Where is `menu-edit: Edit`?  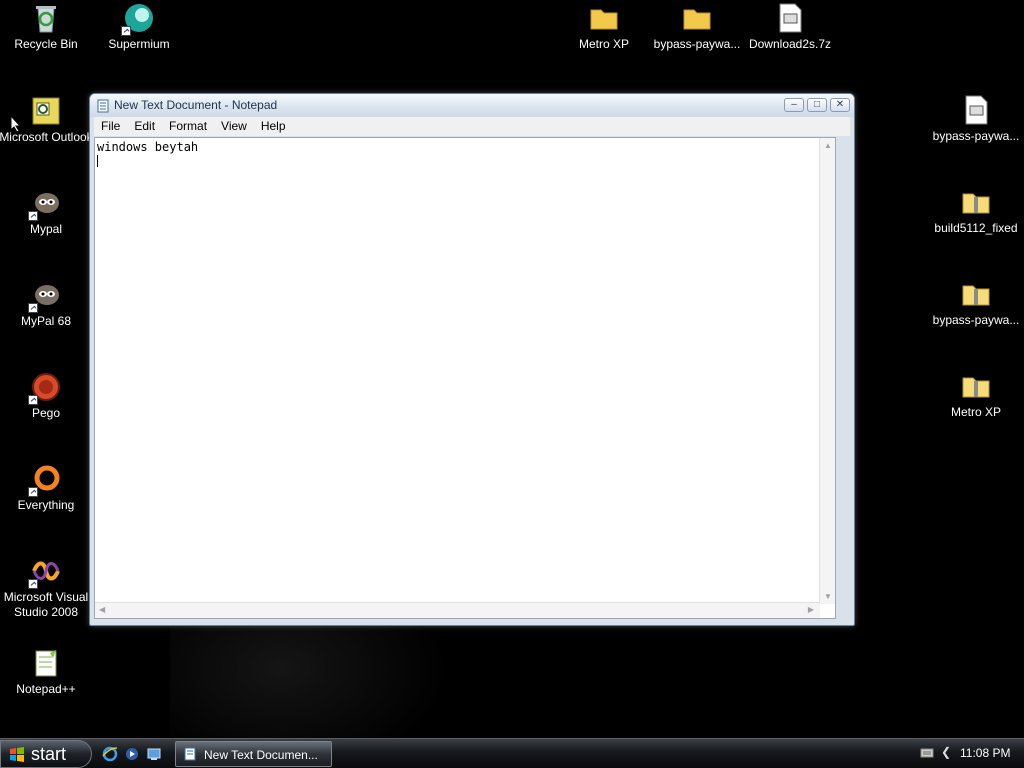
menu-edit: Edit is located at coordinates (144, 126).